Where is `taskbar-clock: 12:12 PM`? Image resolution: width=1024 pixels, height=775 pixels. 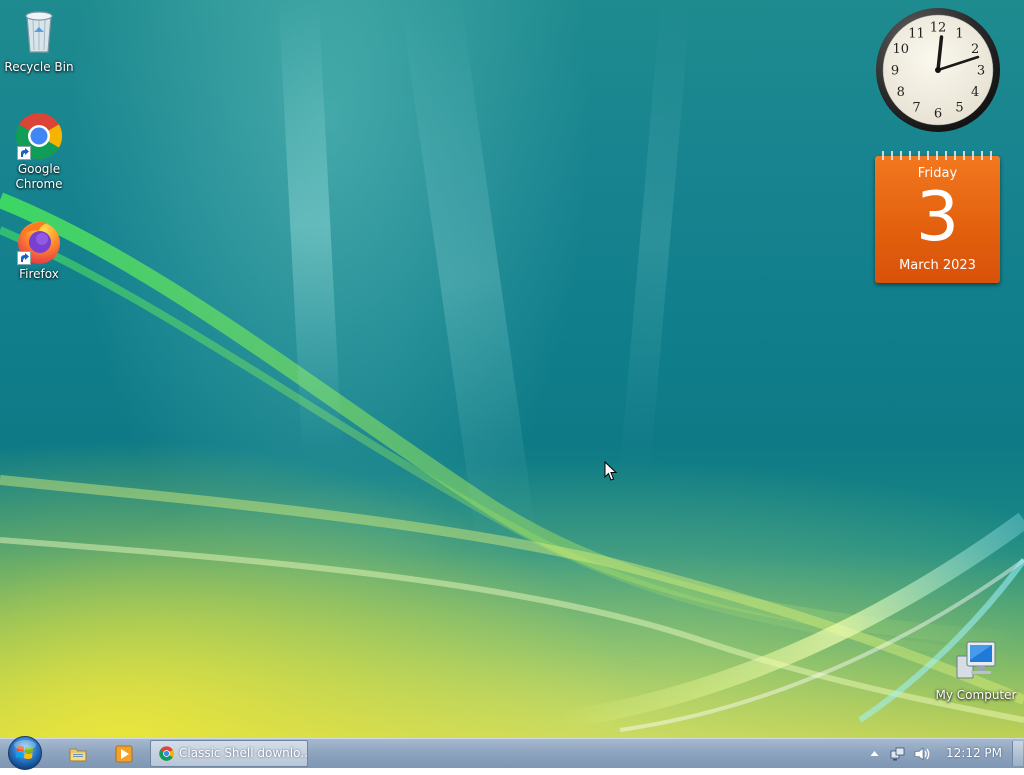 taskbar-clock: 12:12 PM is located at coordinates (974, 754).